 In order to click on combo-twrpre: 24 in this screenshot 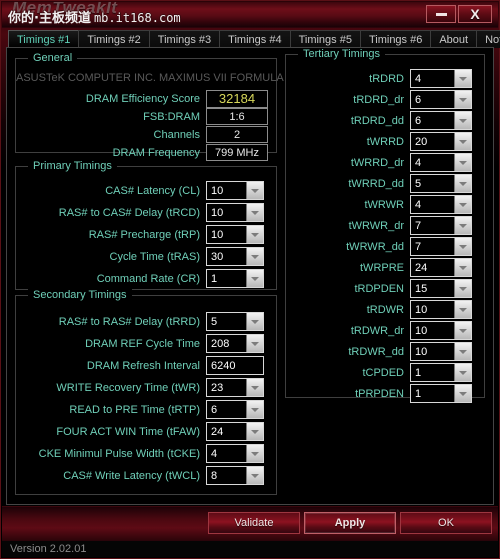, I will do `click(441, 267)`.